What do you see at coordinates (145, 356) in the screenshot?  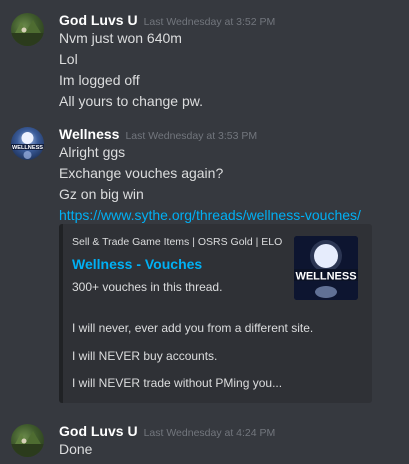 I see `embed-description-line: I will NEVER buy accounts.` at bounding box center [145, 356].